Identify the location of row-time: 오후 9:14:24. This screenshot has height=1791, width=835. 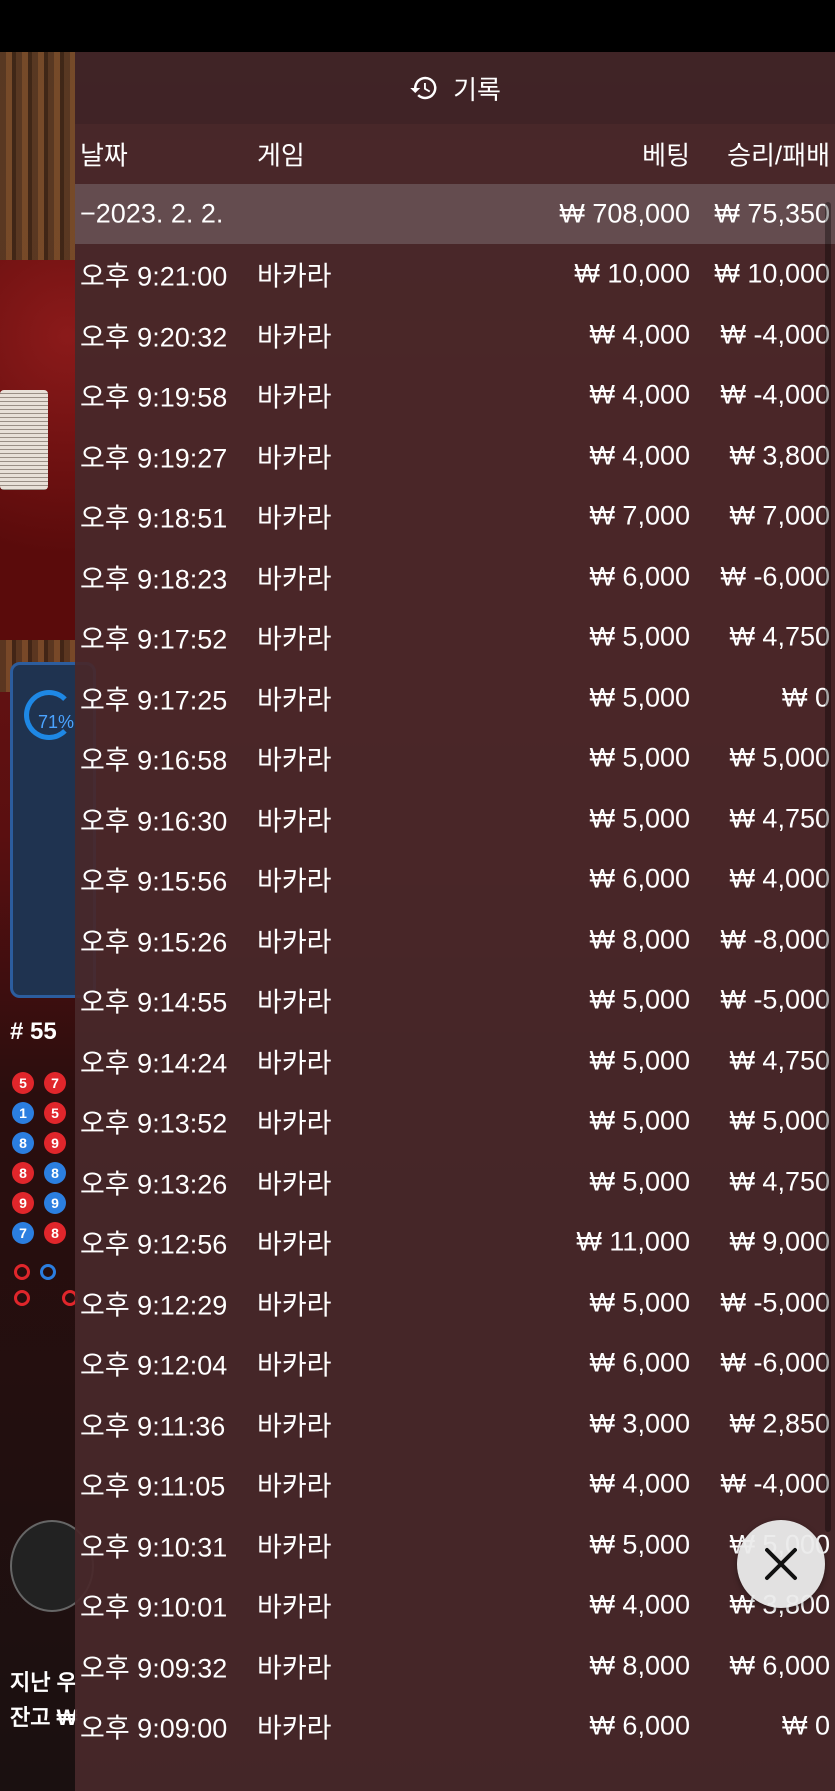
(154, 1063).